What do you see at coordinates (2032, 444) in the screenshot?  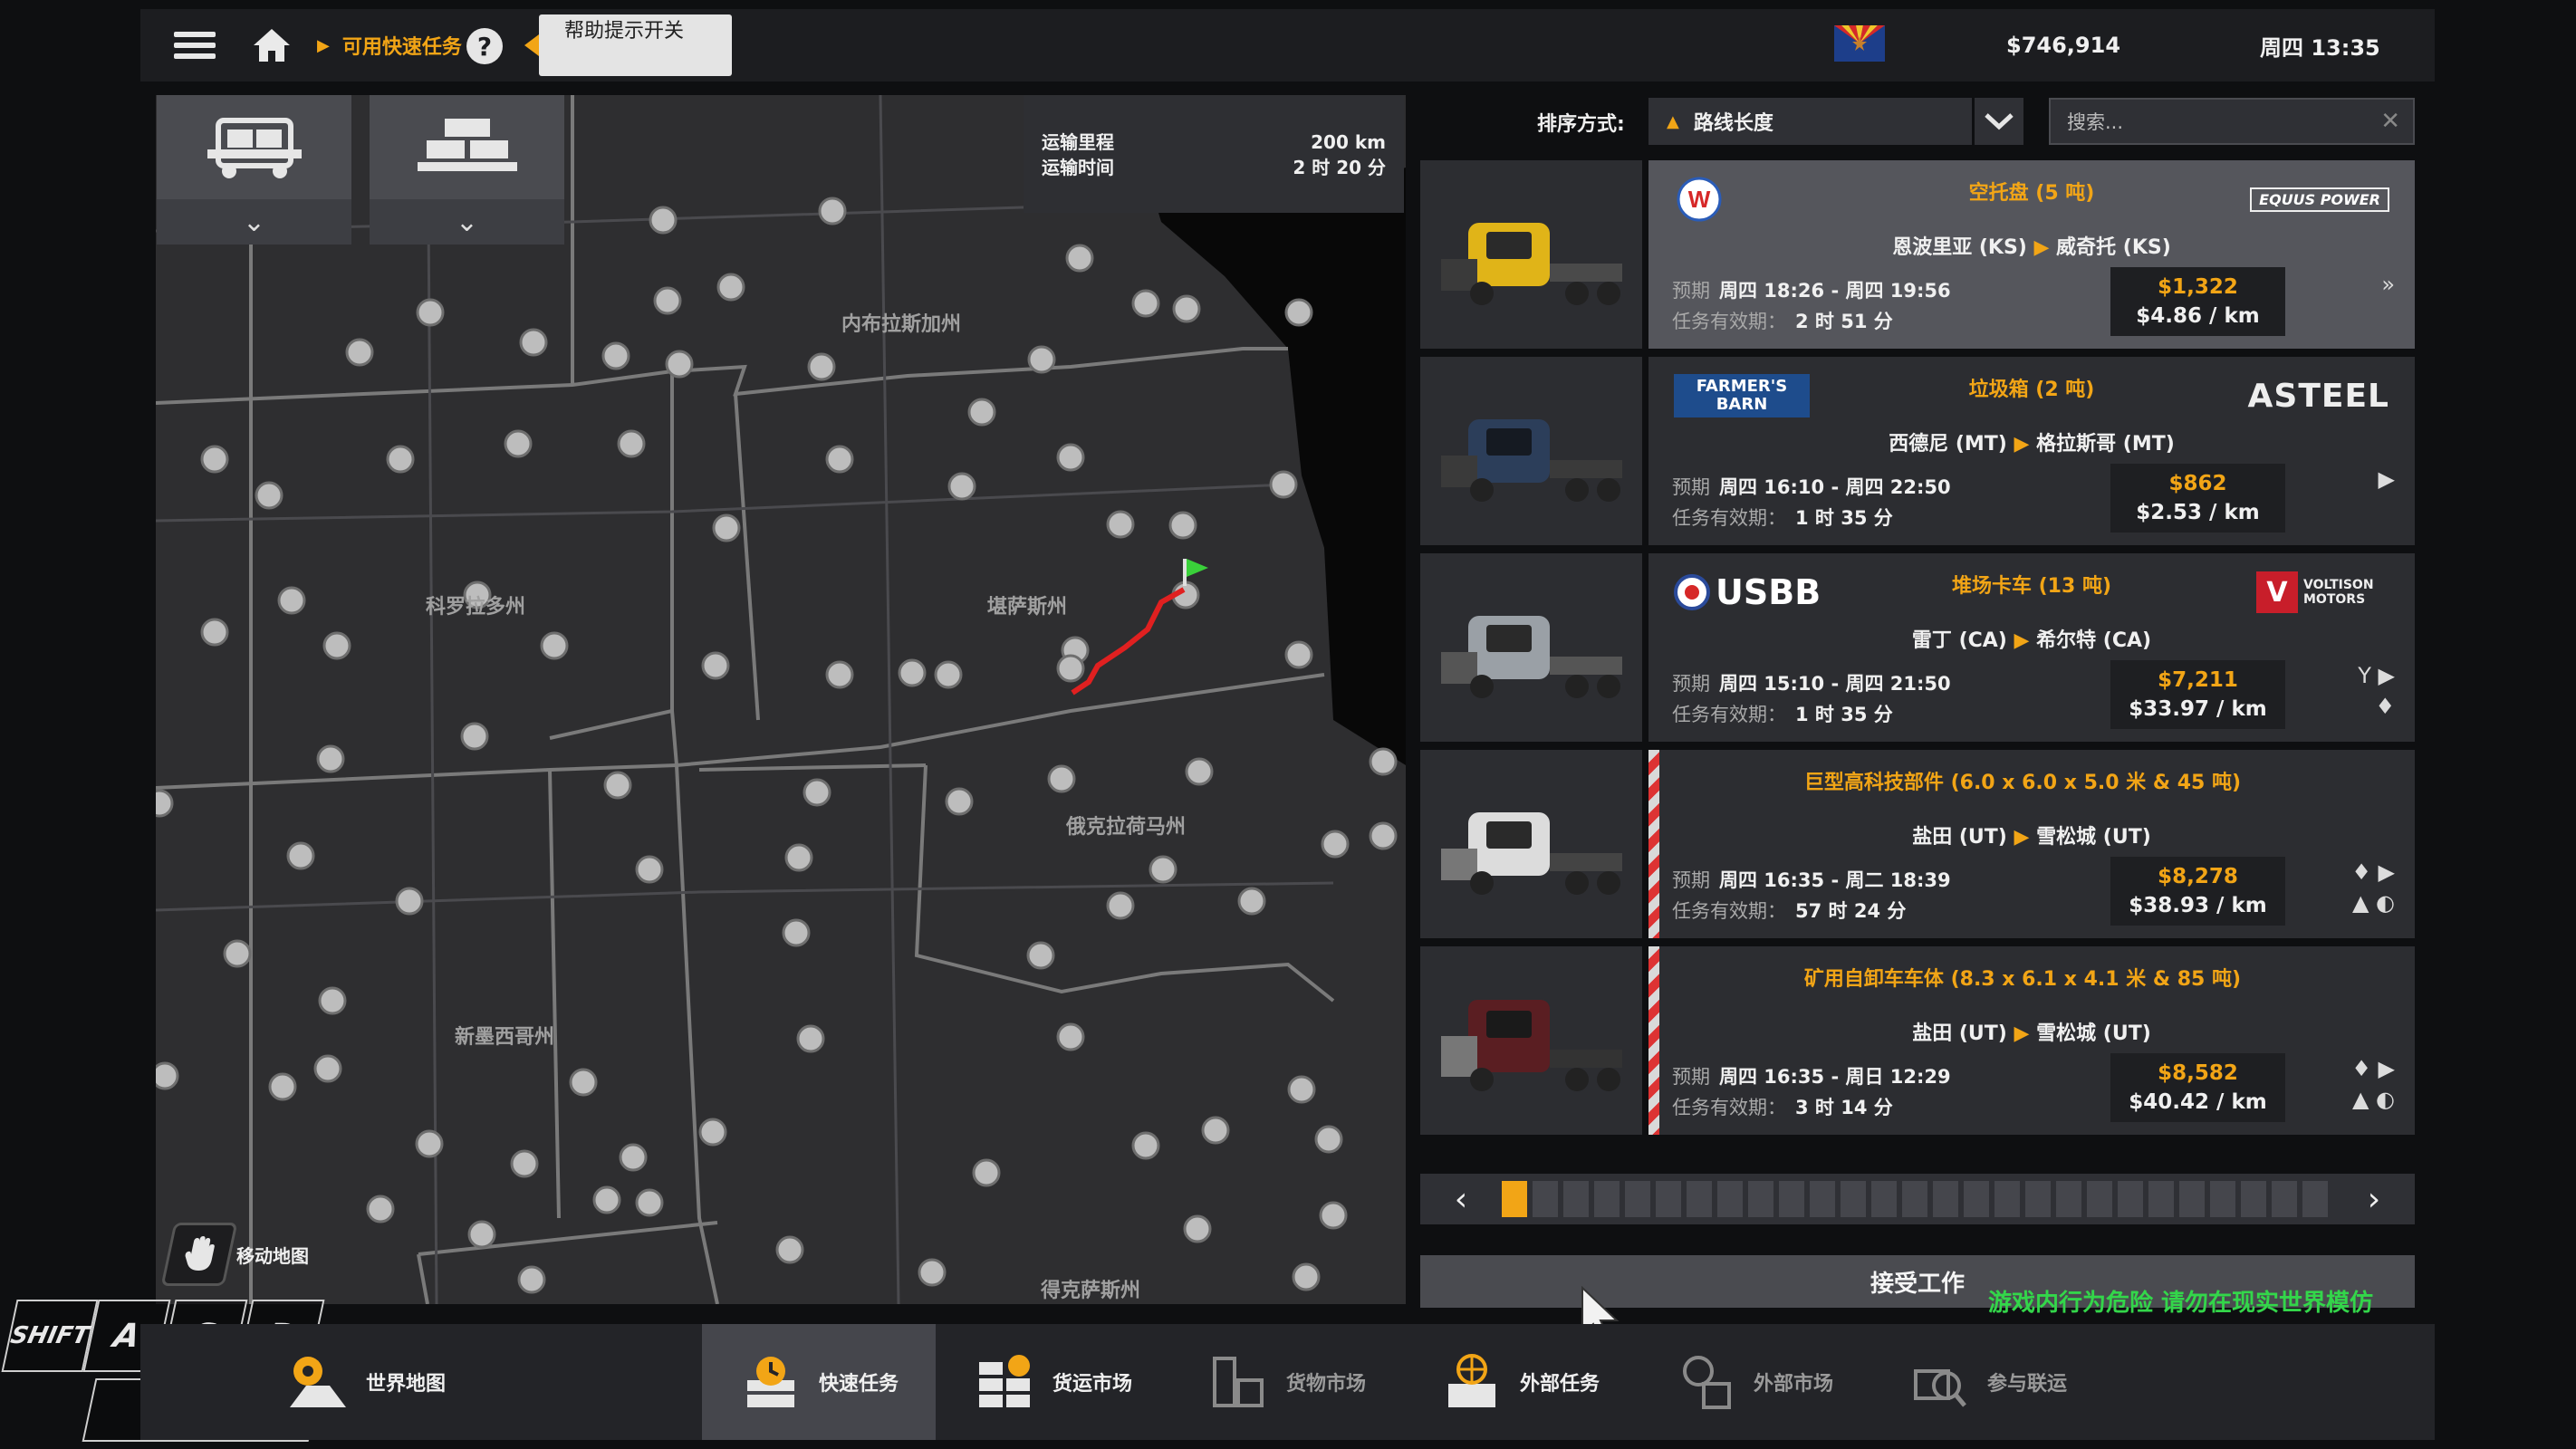 I see `route-text: 西德尼 (MT) ▶ 格拉斯哥 (MT)` at bounding box center [2032, 444].